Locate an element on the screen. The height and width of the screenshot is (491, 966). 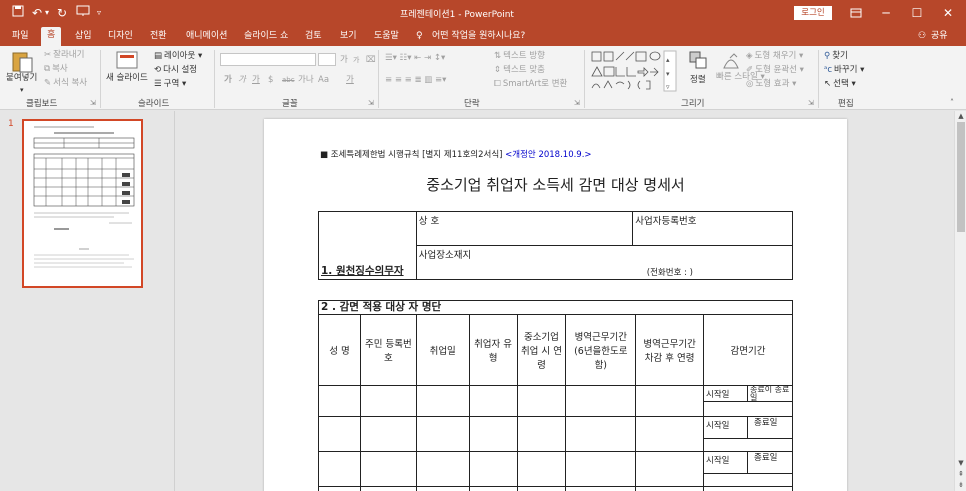
phone-cell: (전화번호 : ) is located at coordinates (712, 262).